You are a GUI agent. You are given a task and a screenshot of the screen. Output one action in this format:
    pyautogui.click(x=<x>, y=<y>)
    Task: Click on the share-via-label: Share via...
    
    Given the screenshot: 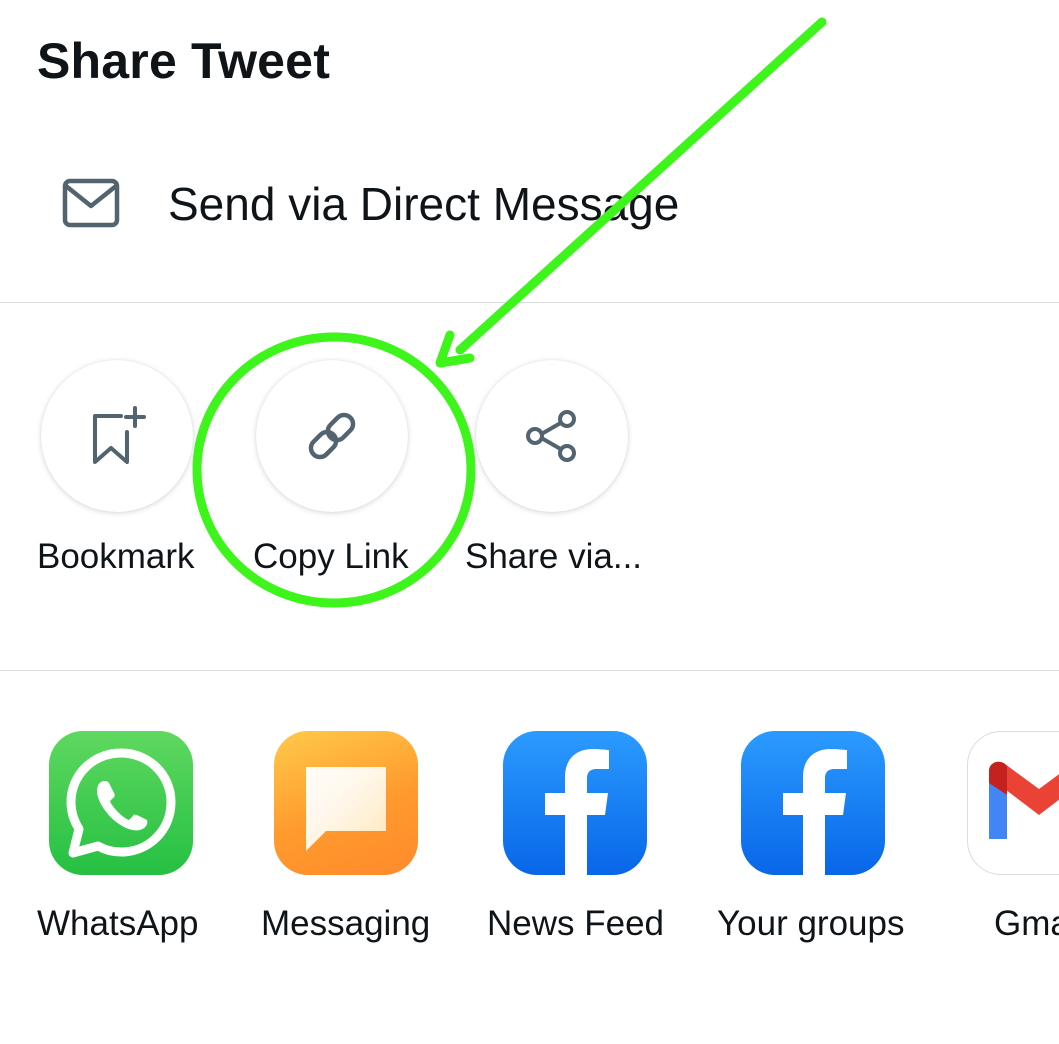 What is the action you would take?
    pyautogui.click(x=554, y=556)
    